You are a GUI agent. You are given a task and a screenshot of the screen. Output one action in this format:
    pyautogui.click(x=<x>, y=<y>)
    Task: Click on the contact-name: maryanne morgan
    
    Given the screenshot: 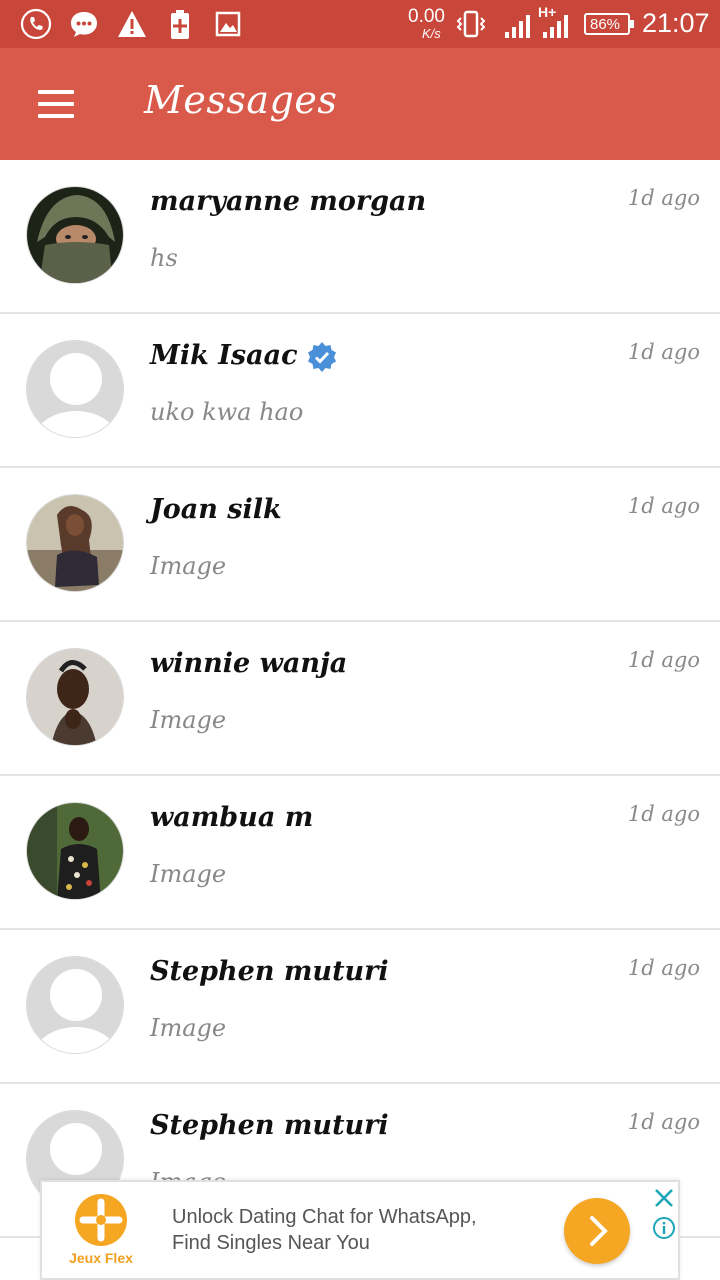 What is the action you would take?
    pyautogui.click(x=288, y=201)
    